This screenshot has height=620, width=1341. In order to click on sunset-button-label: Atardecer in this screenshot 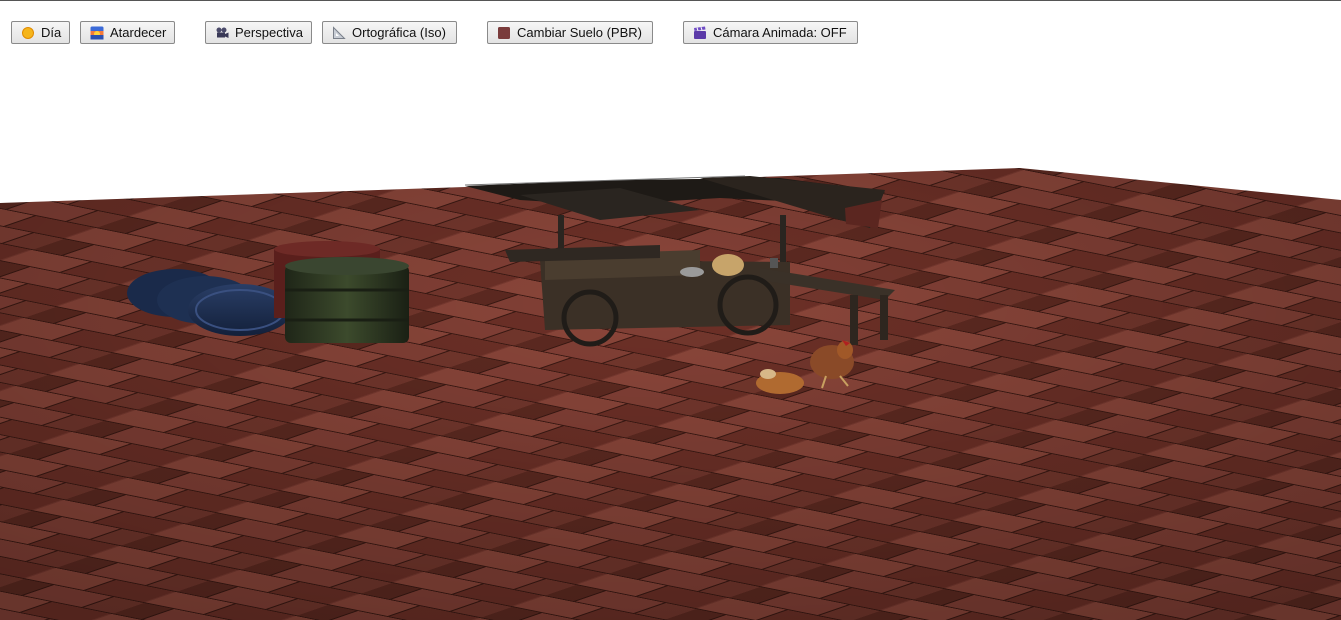, I will do `click(138, 32)`.